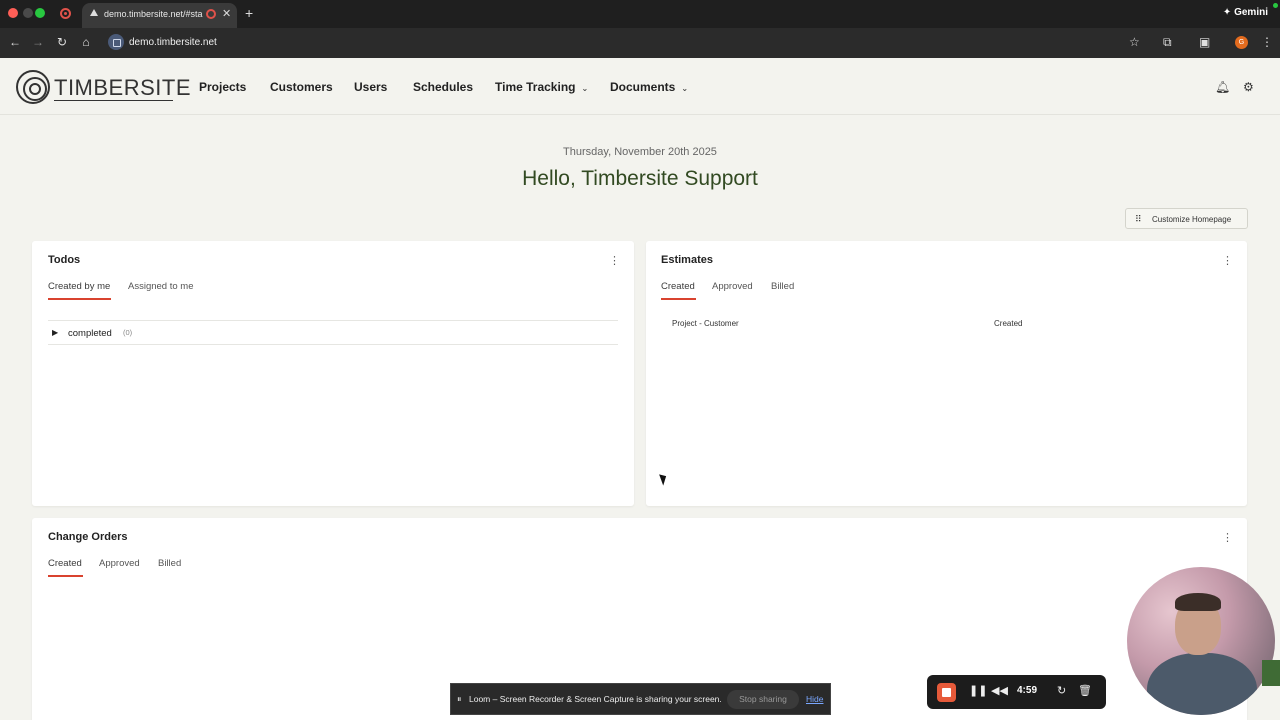  What do you see at coordinates (90, 333) in the screenshot?
I see `completed-group-label: completed` at bounding box center [90, 333].